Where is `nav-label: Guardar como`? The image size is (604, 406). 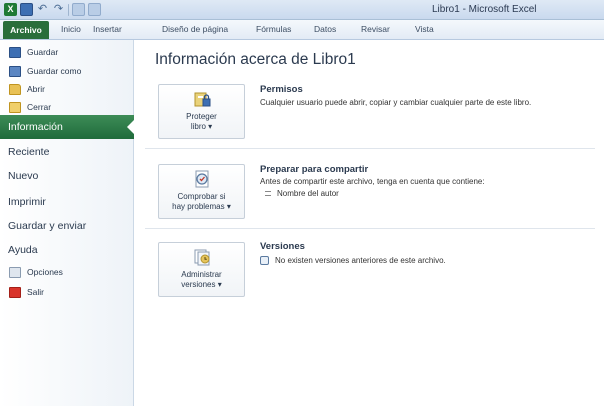 nav-label: Guardar como is located at coordinates (54, 71).